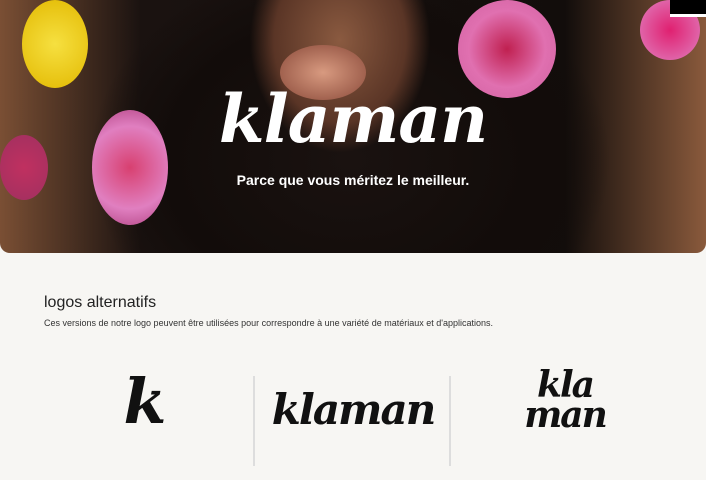 This screenshot has width=706, height=480. Describe the element at coordinates (100, 302) in the screenshot. I see `section-title: logos alternatifs` at that location.